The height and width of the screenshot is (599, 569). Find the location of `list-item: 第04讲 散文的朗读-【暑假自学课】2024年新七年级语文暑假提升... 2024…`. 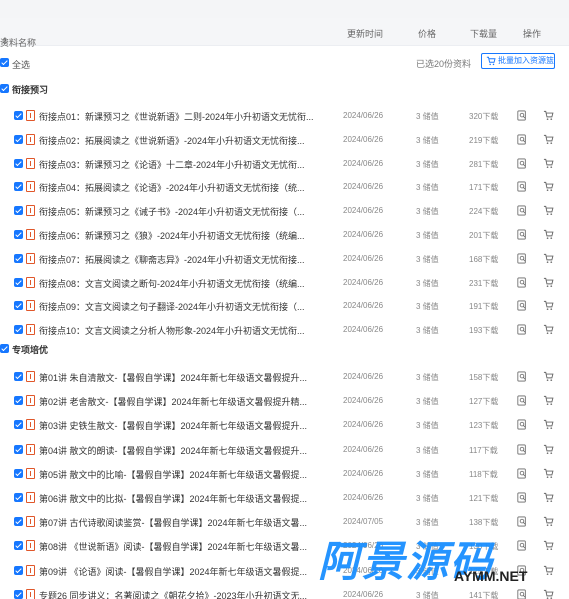

list-item: 第04讲 散文的朗读-【暑假自学课】2024年新七年级语文暑假提升... 2024… is located at coordinates (284, 450).